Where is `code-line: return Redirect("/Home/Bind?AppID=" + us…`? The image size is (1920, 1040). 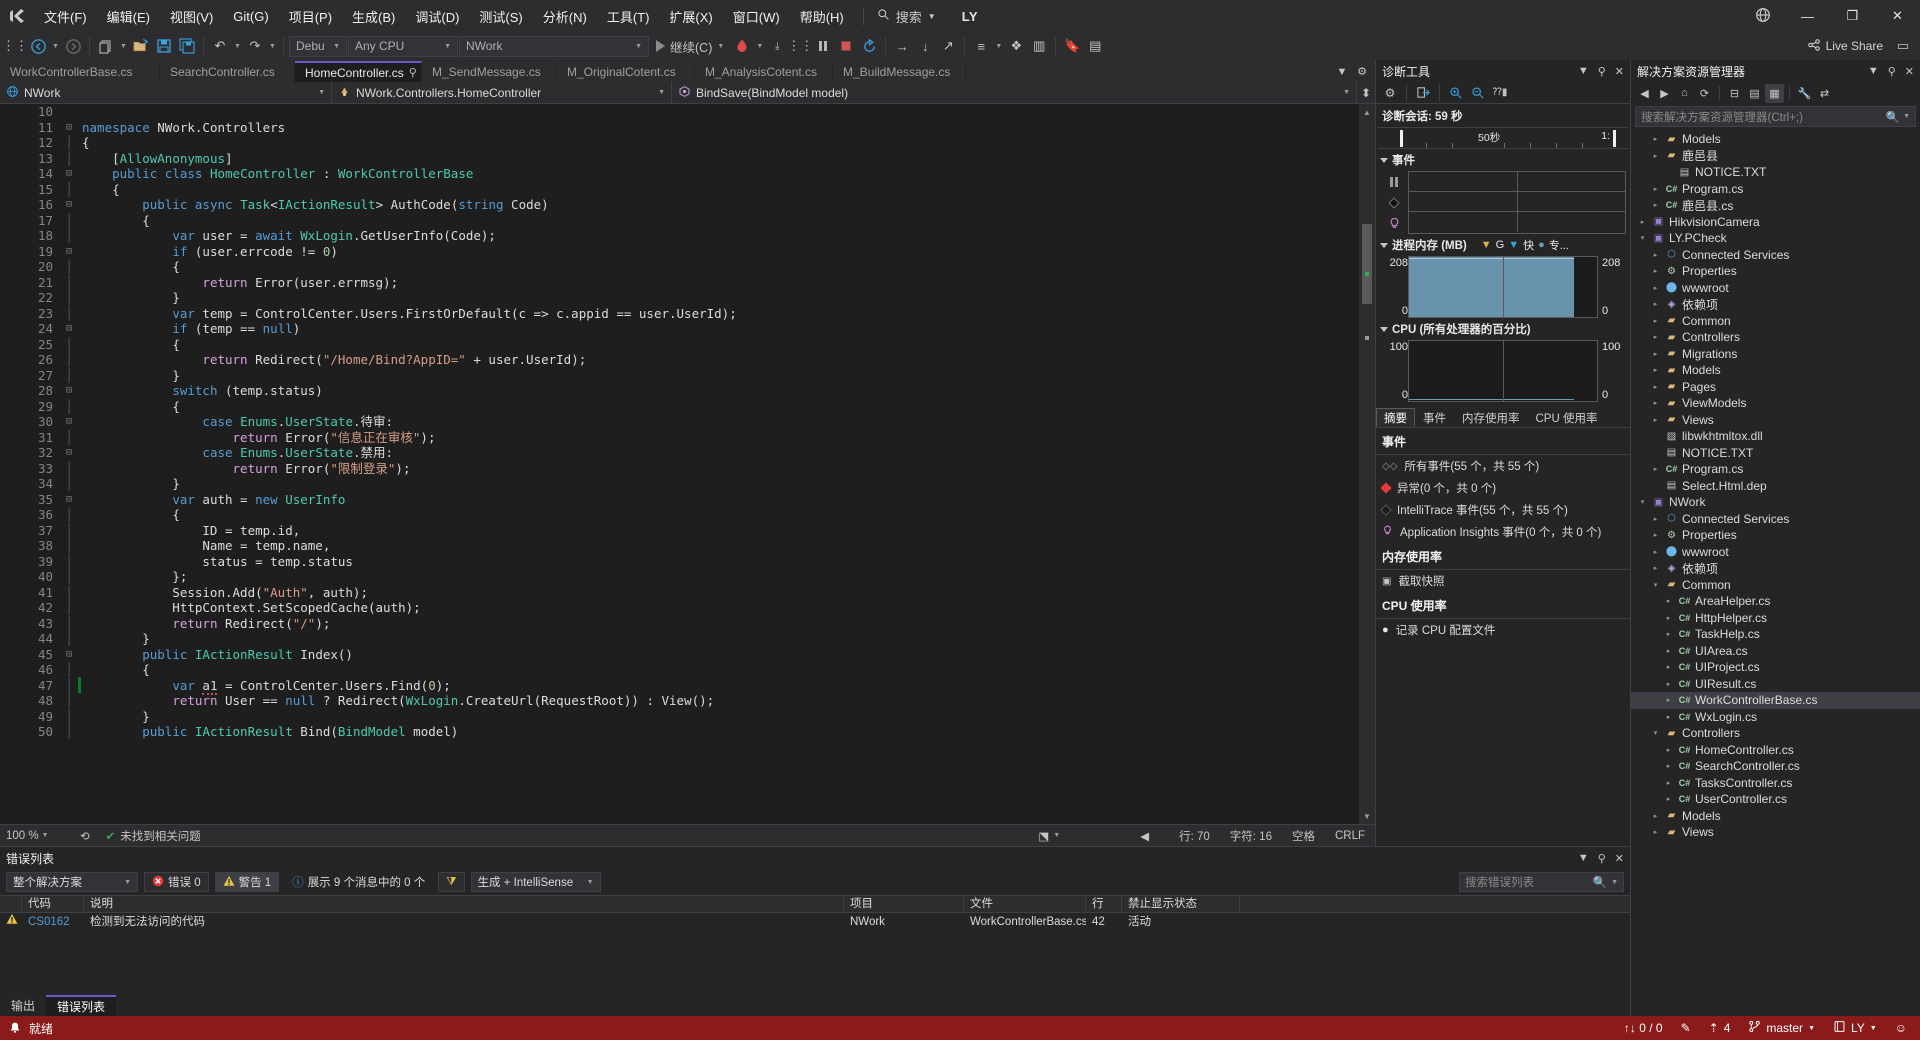 code-line: return Redirect("/Home/Bind?AppID=" + us… is located at coordinates (720, 360).